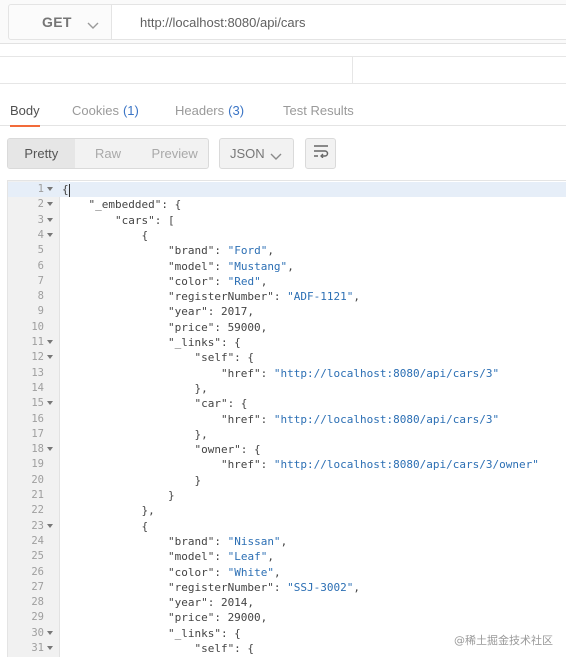 The image size is (566, 657). Describe the element at coordinates (40, 311) in the screenshot. I see `line-number: 9` at that location.